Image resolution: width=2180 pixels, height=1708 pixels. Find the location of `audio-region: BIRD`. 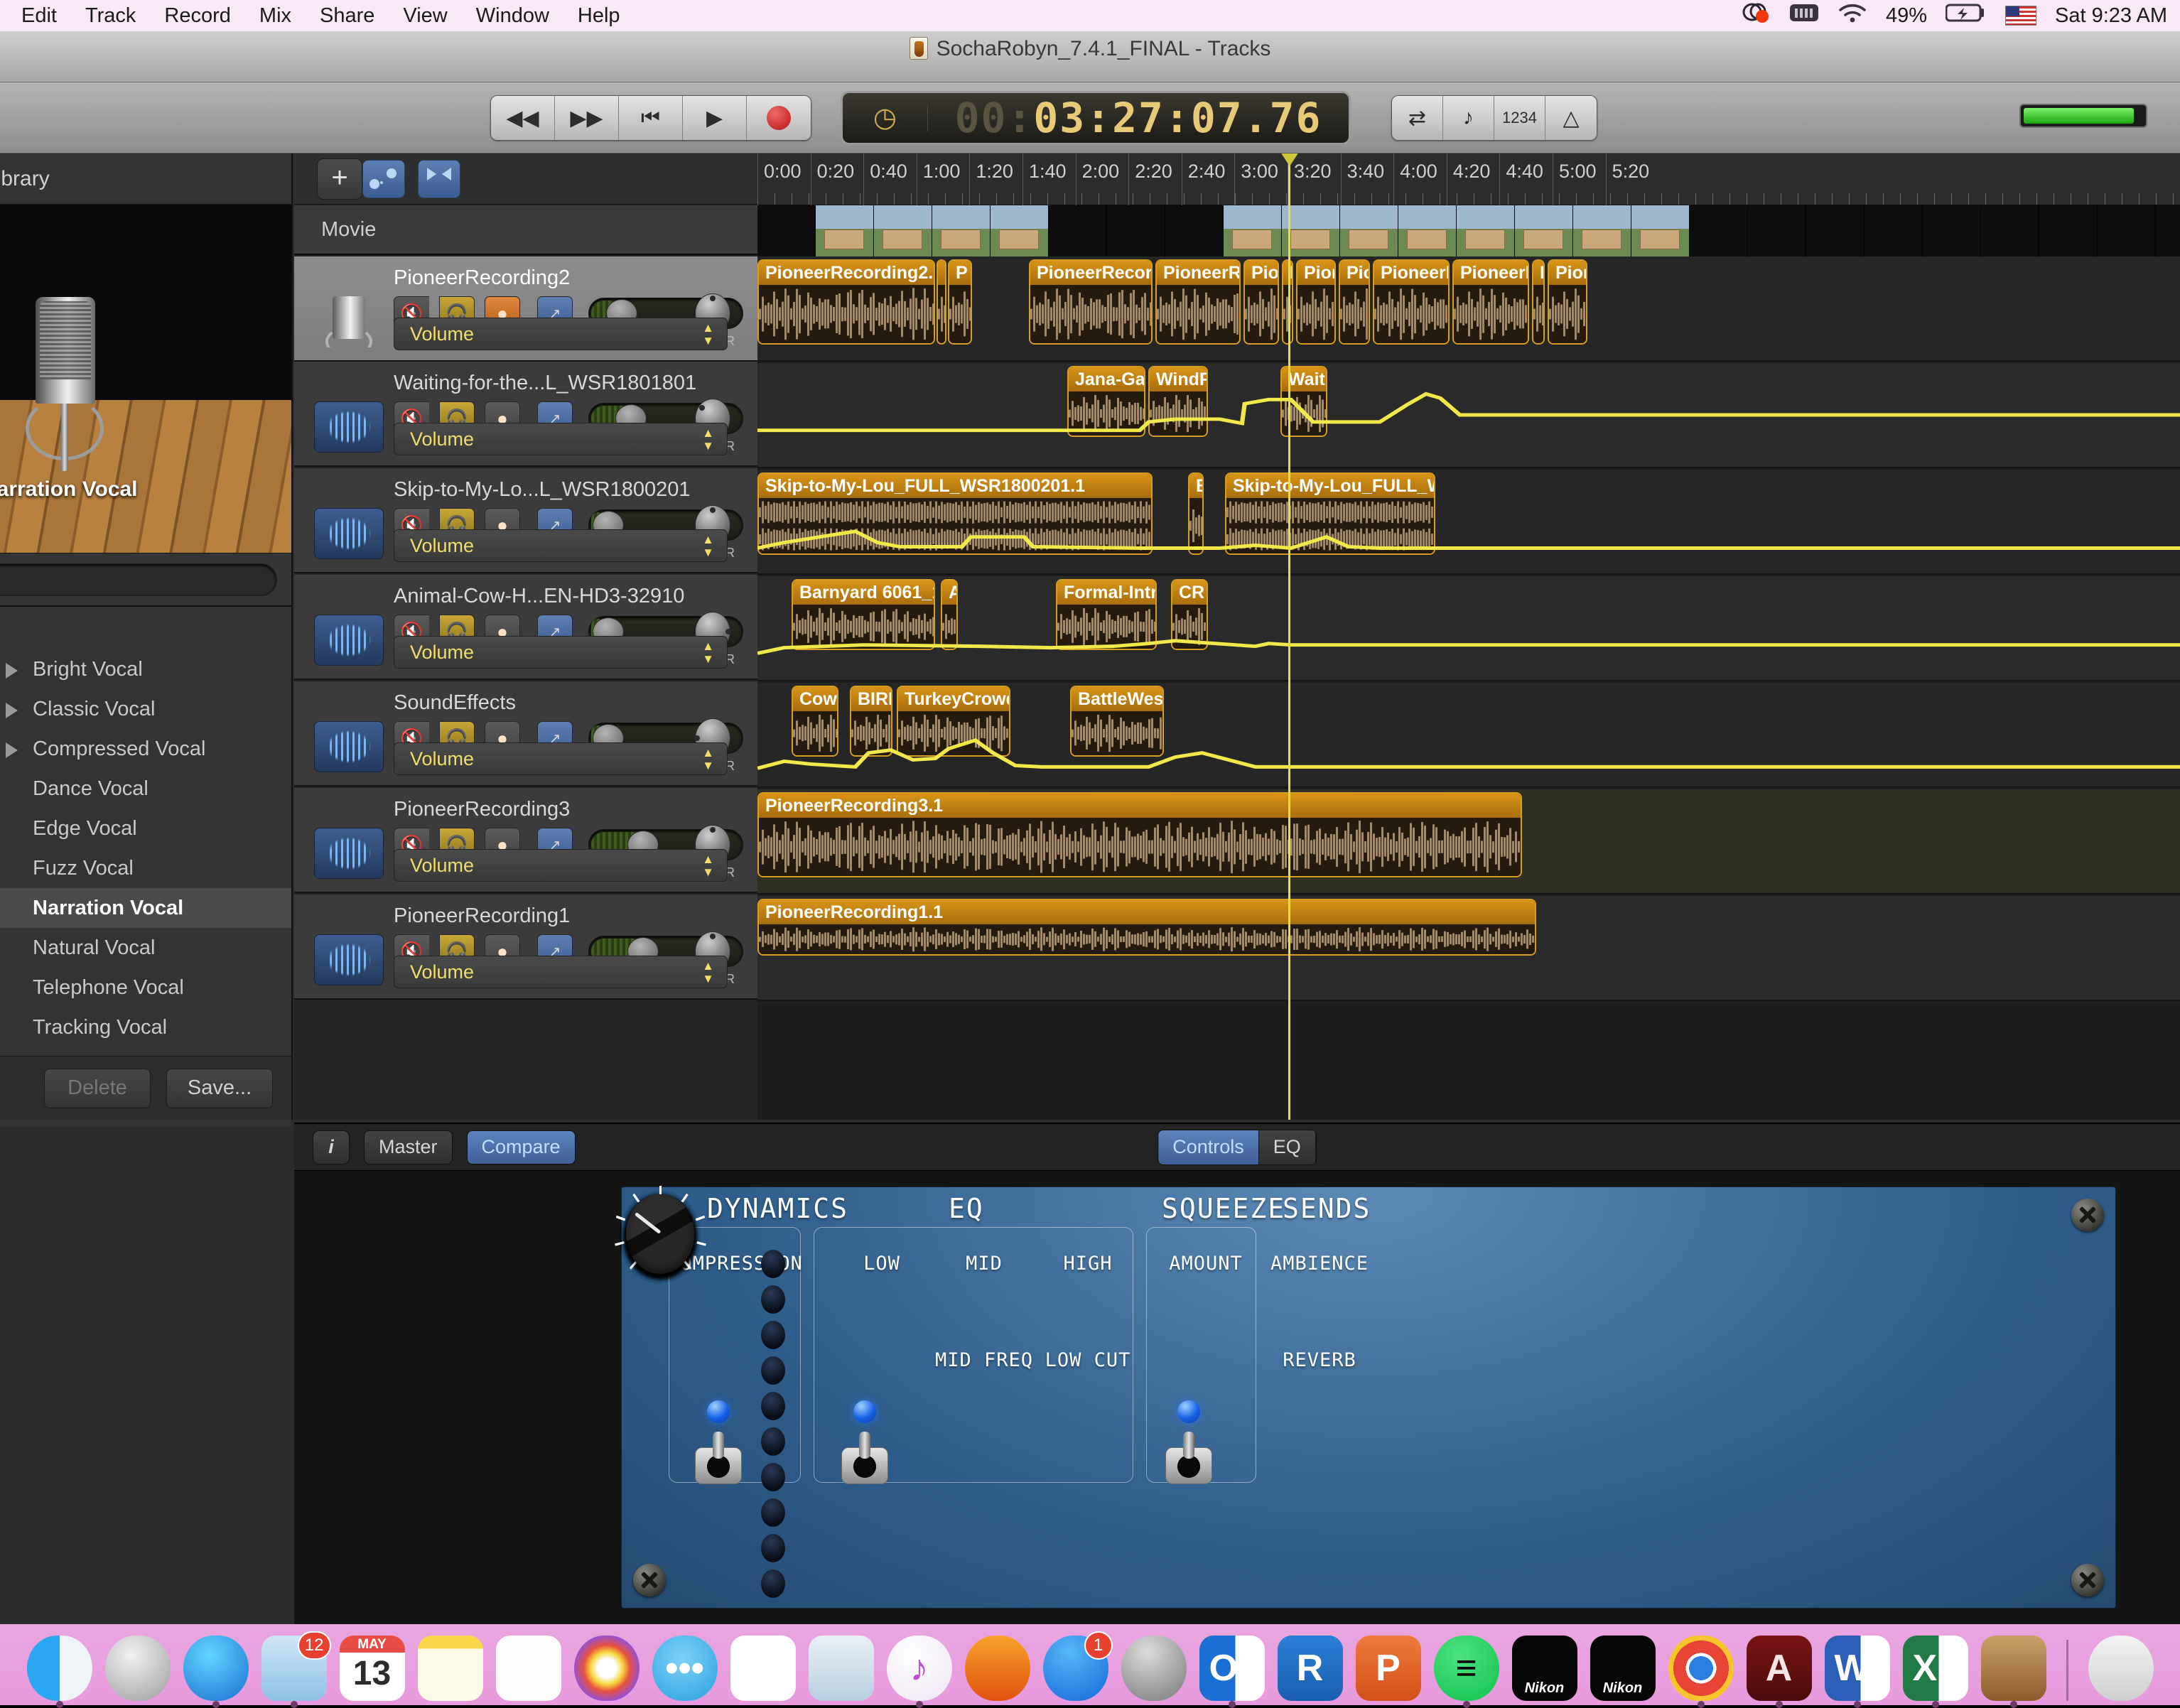

audio-region: BIRD is located at coordinates (871, 722).